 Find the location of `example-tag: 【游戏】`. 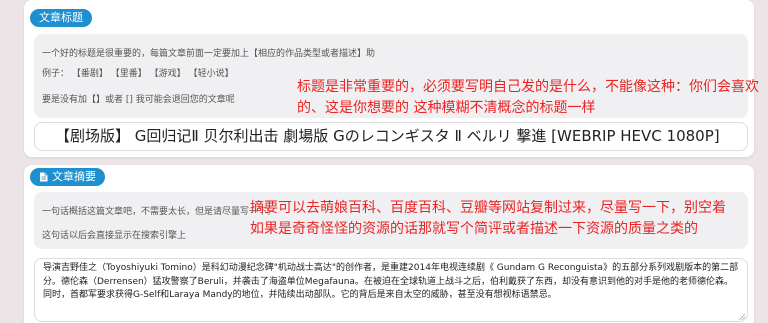

example-tag: 【游戏】 is located at coordinates (167, 74).